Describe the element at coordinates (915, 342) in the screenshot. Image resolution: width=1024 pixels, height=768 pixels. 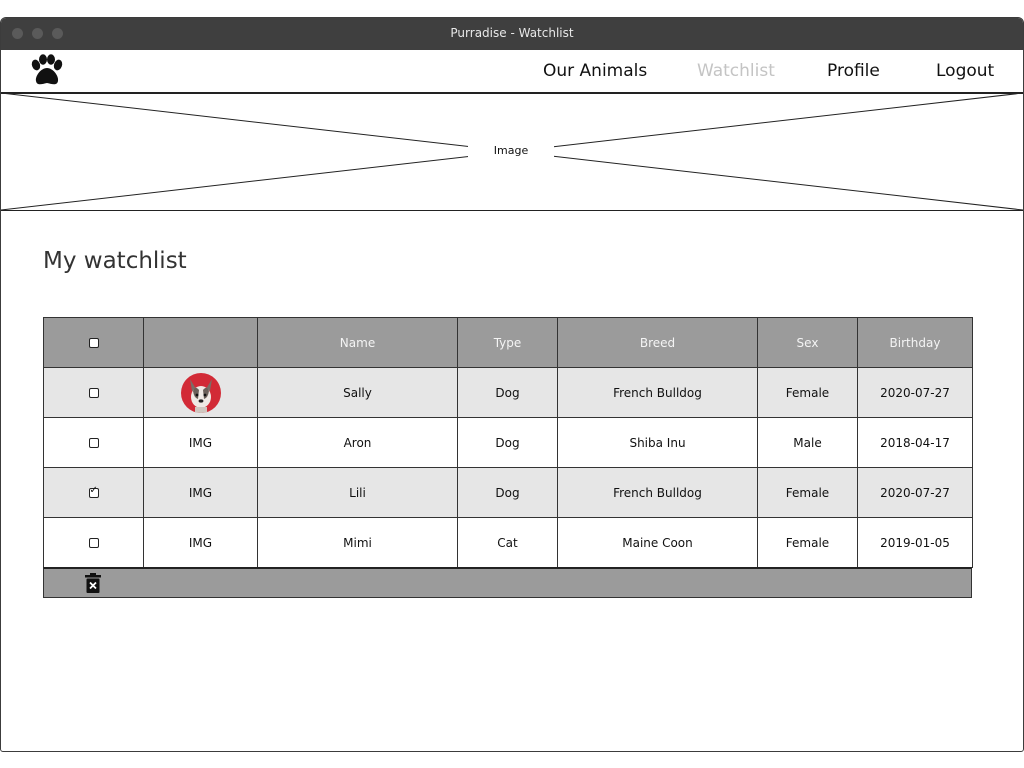
I see `header-birthday: Birthday` at that location.